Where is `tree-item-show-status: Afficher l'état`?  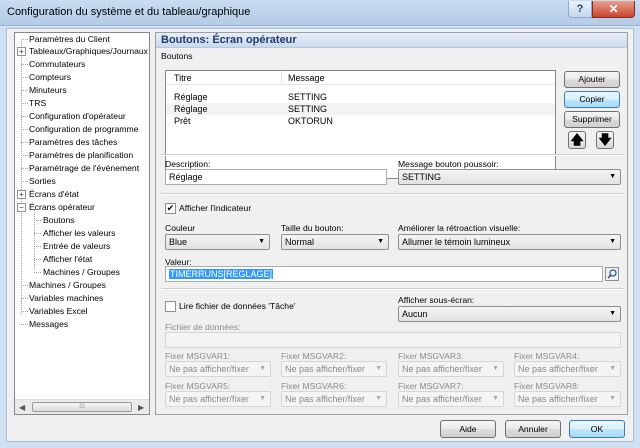 tree-item-show-status: Afficher l'état is located at coordinates (67, 259).